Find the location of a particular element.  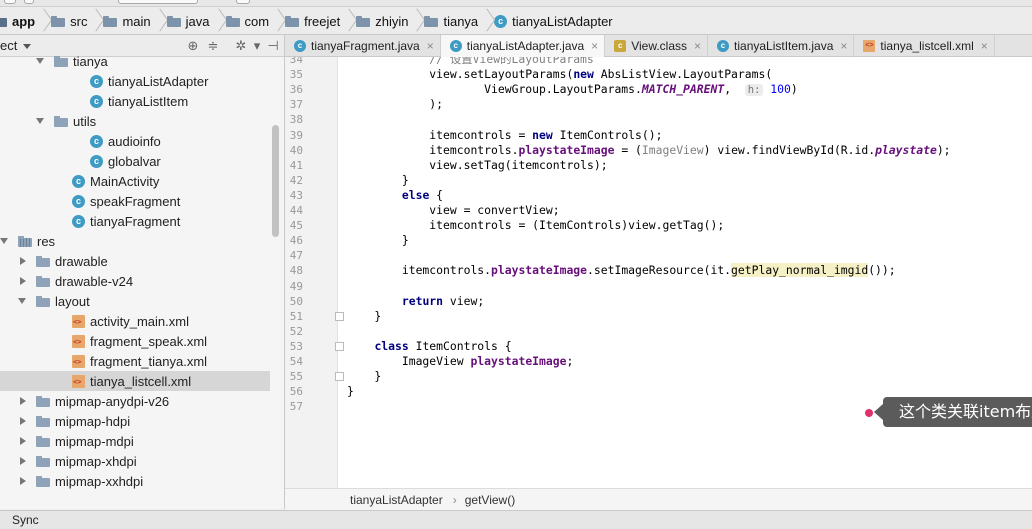

tree-item-label: fragment_tianya.xml is located at coordinates (149, 361).